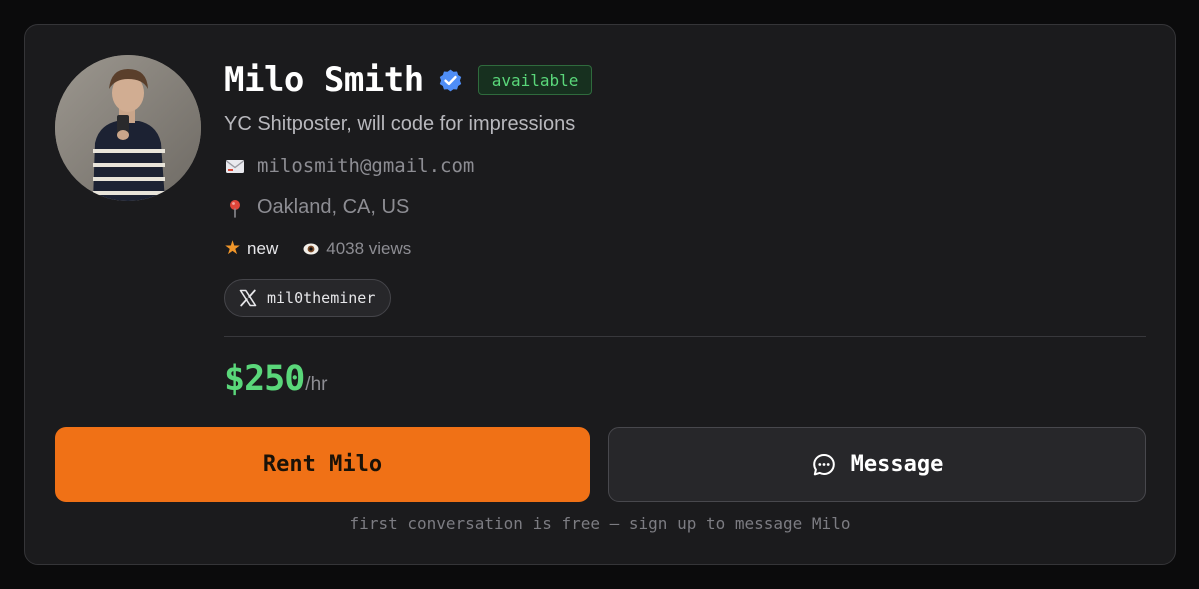  What do you see at coordinates (685, 336) in the screenshot?
I see `divider` at bounding box center [685, 336].